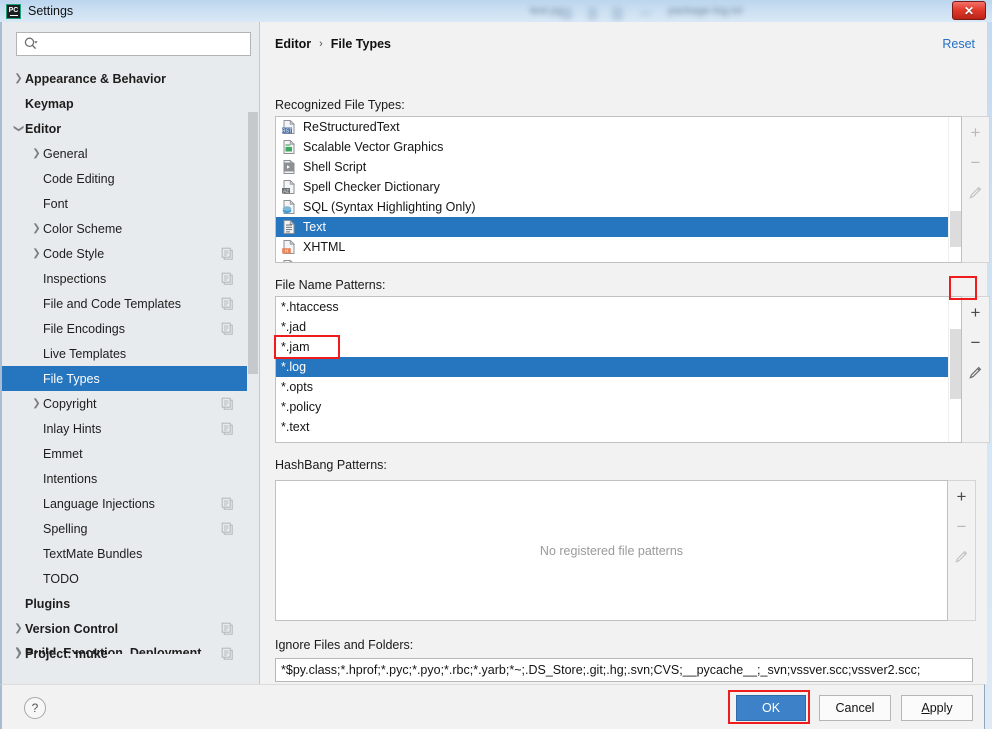  What do you see at coordinates (125, 553) in the screenshot?
I see `sidebar-item-textmate-bundles: TextMate Bundles` at bounding box center [125, 553].